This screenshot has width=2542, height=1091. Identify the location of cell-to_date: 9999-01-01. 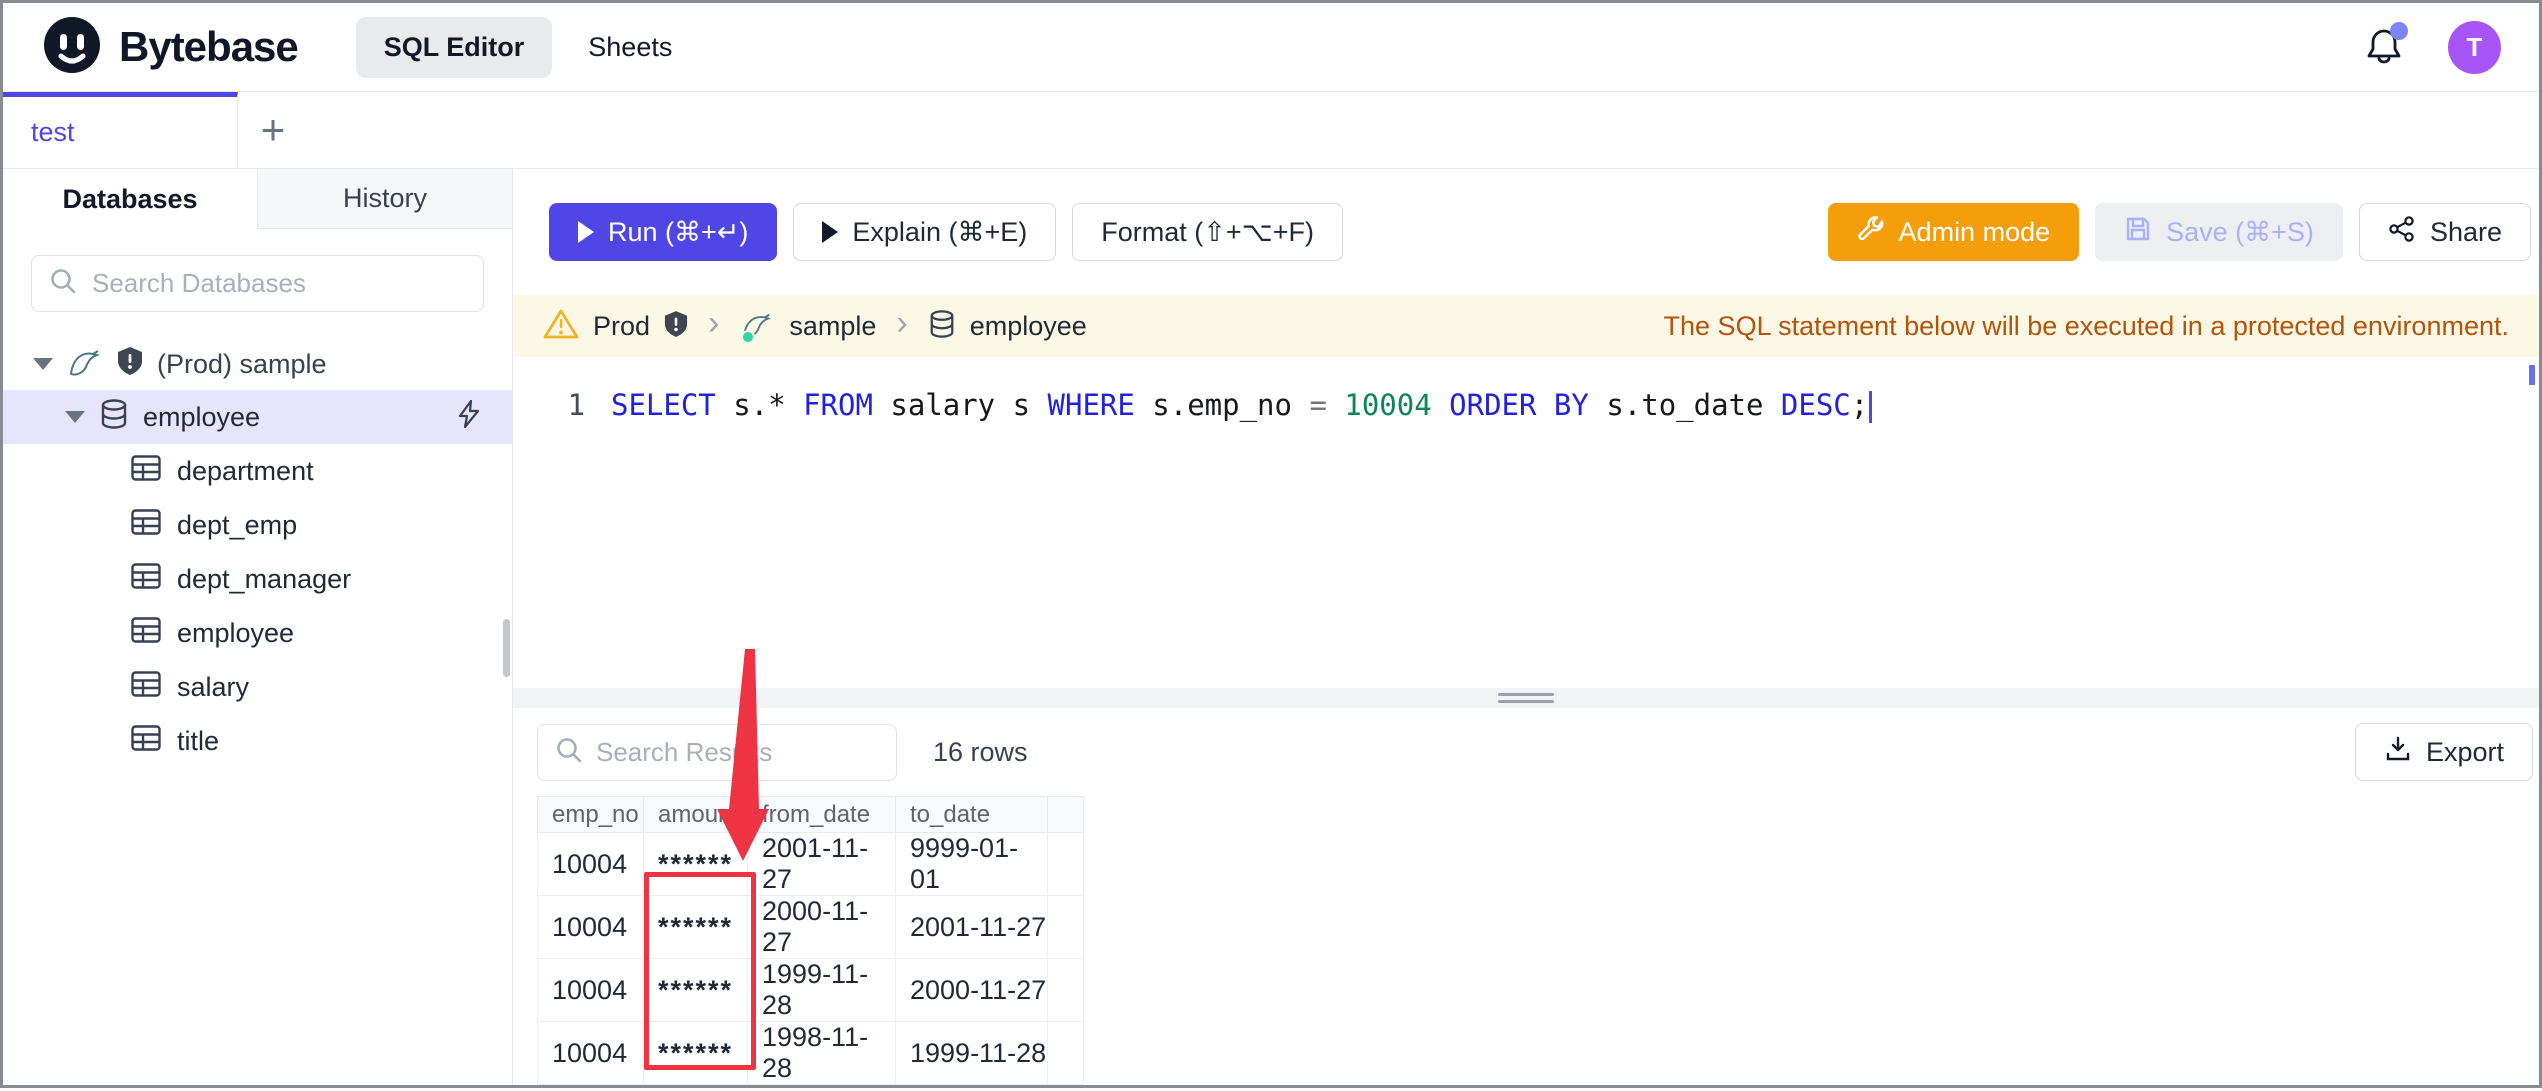
(971, 864).